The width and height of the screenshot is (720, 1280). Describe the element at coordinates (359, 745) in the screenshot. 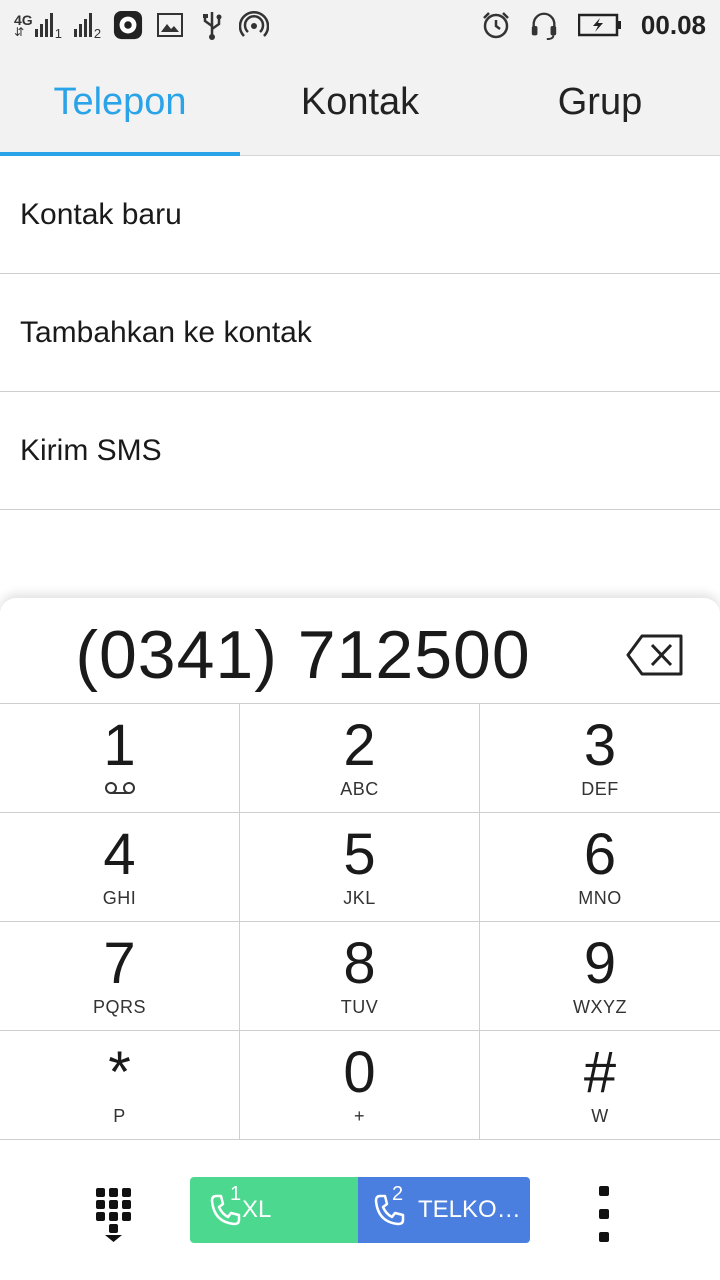

I see `key-digit: 2` at that location.